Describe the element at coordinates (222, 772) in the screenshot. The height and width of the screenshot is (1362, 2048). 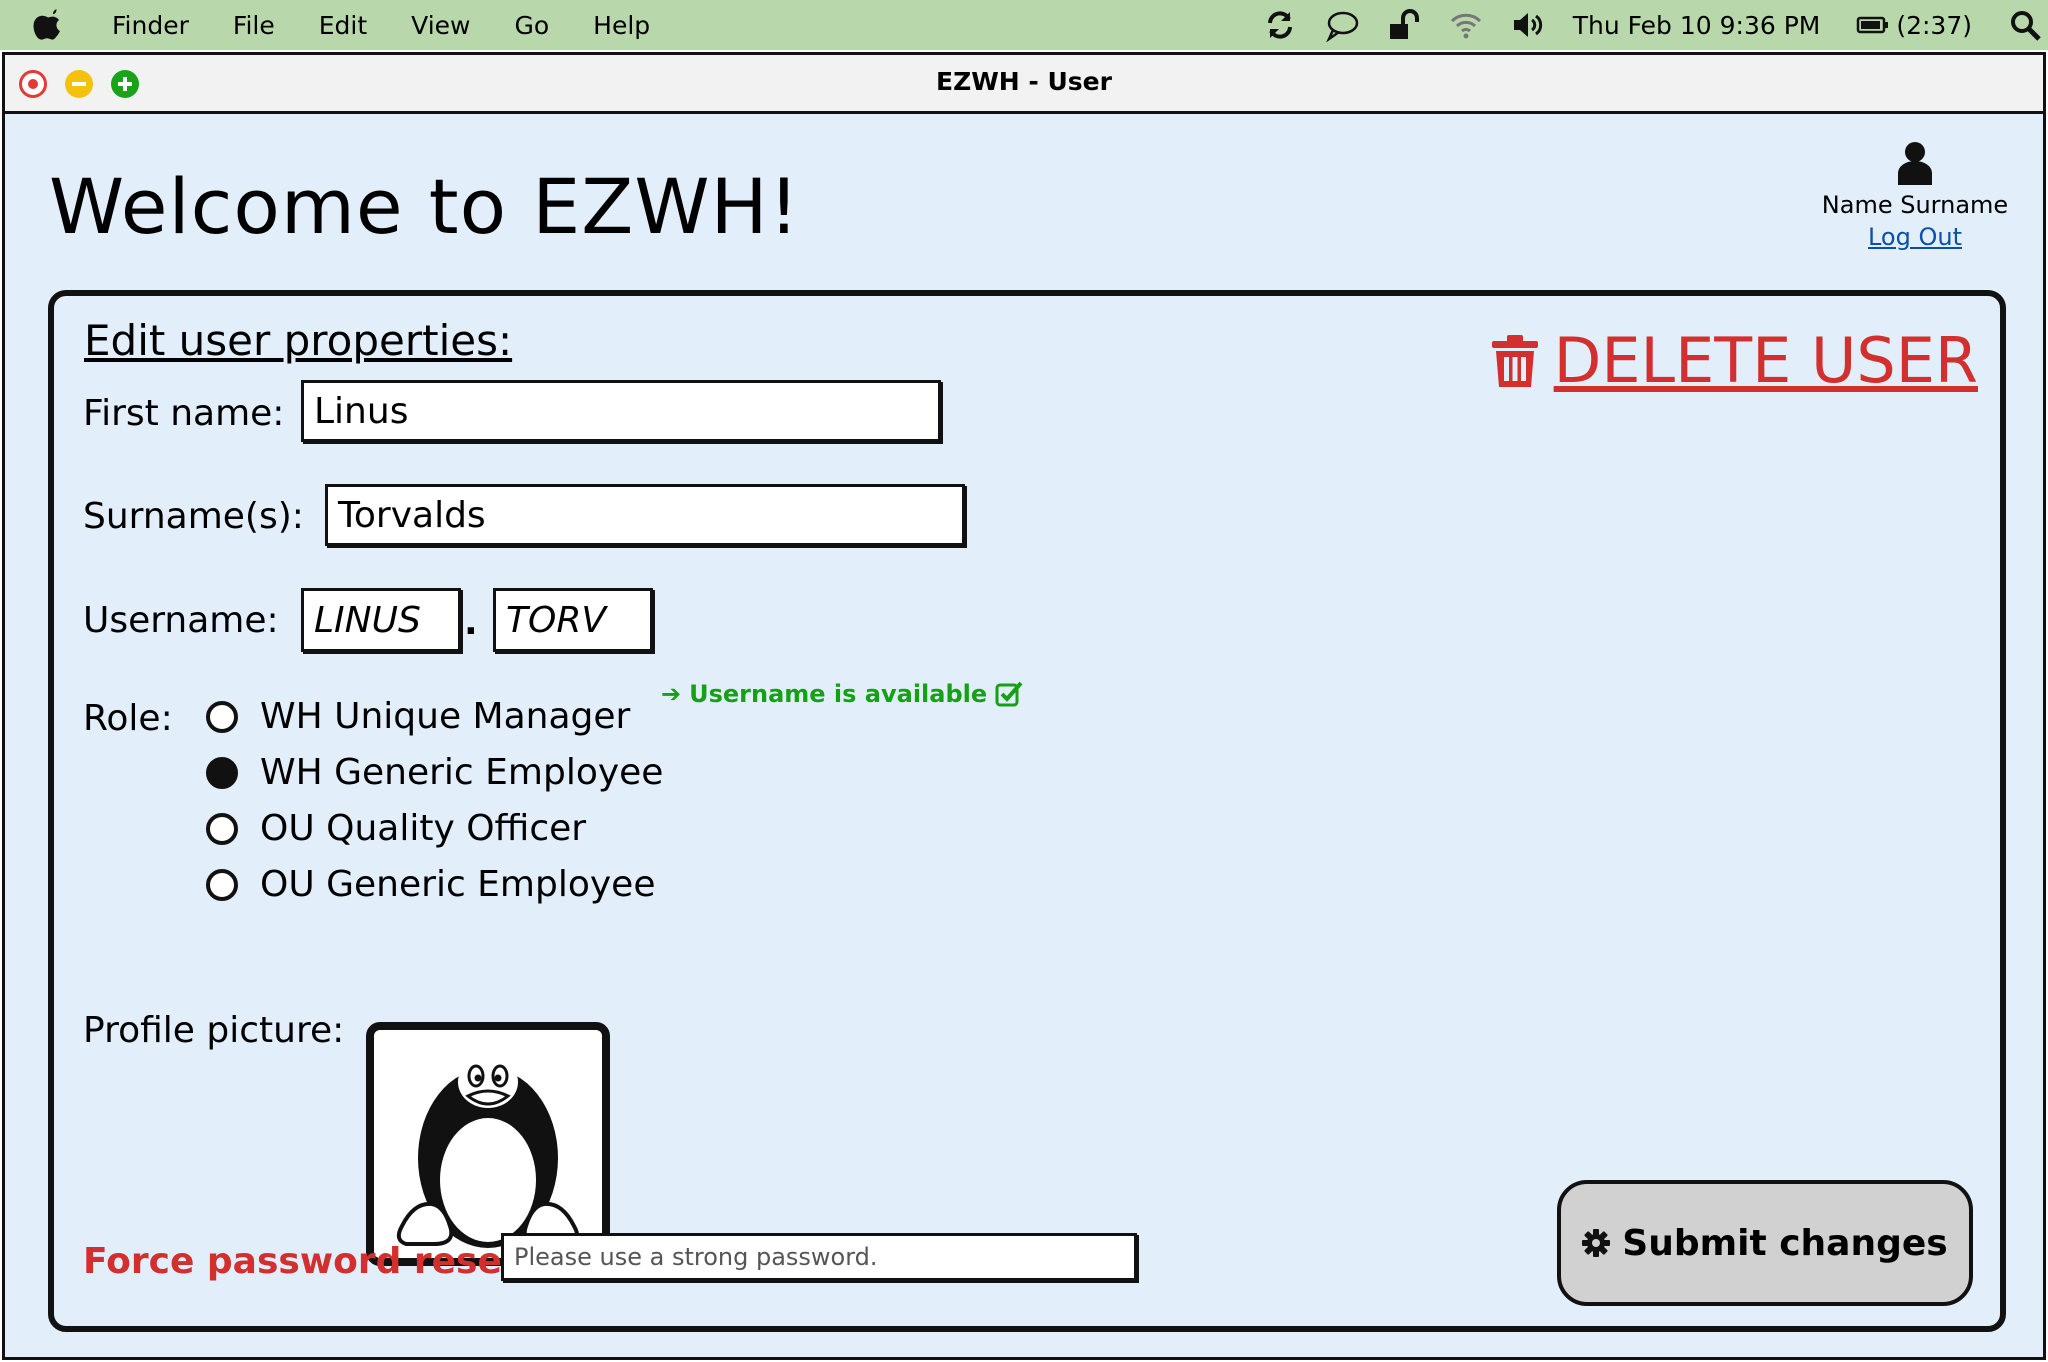
I see `radio-button-selected` at that location.